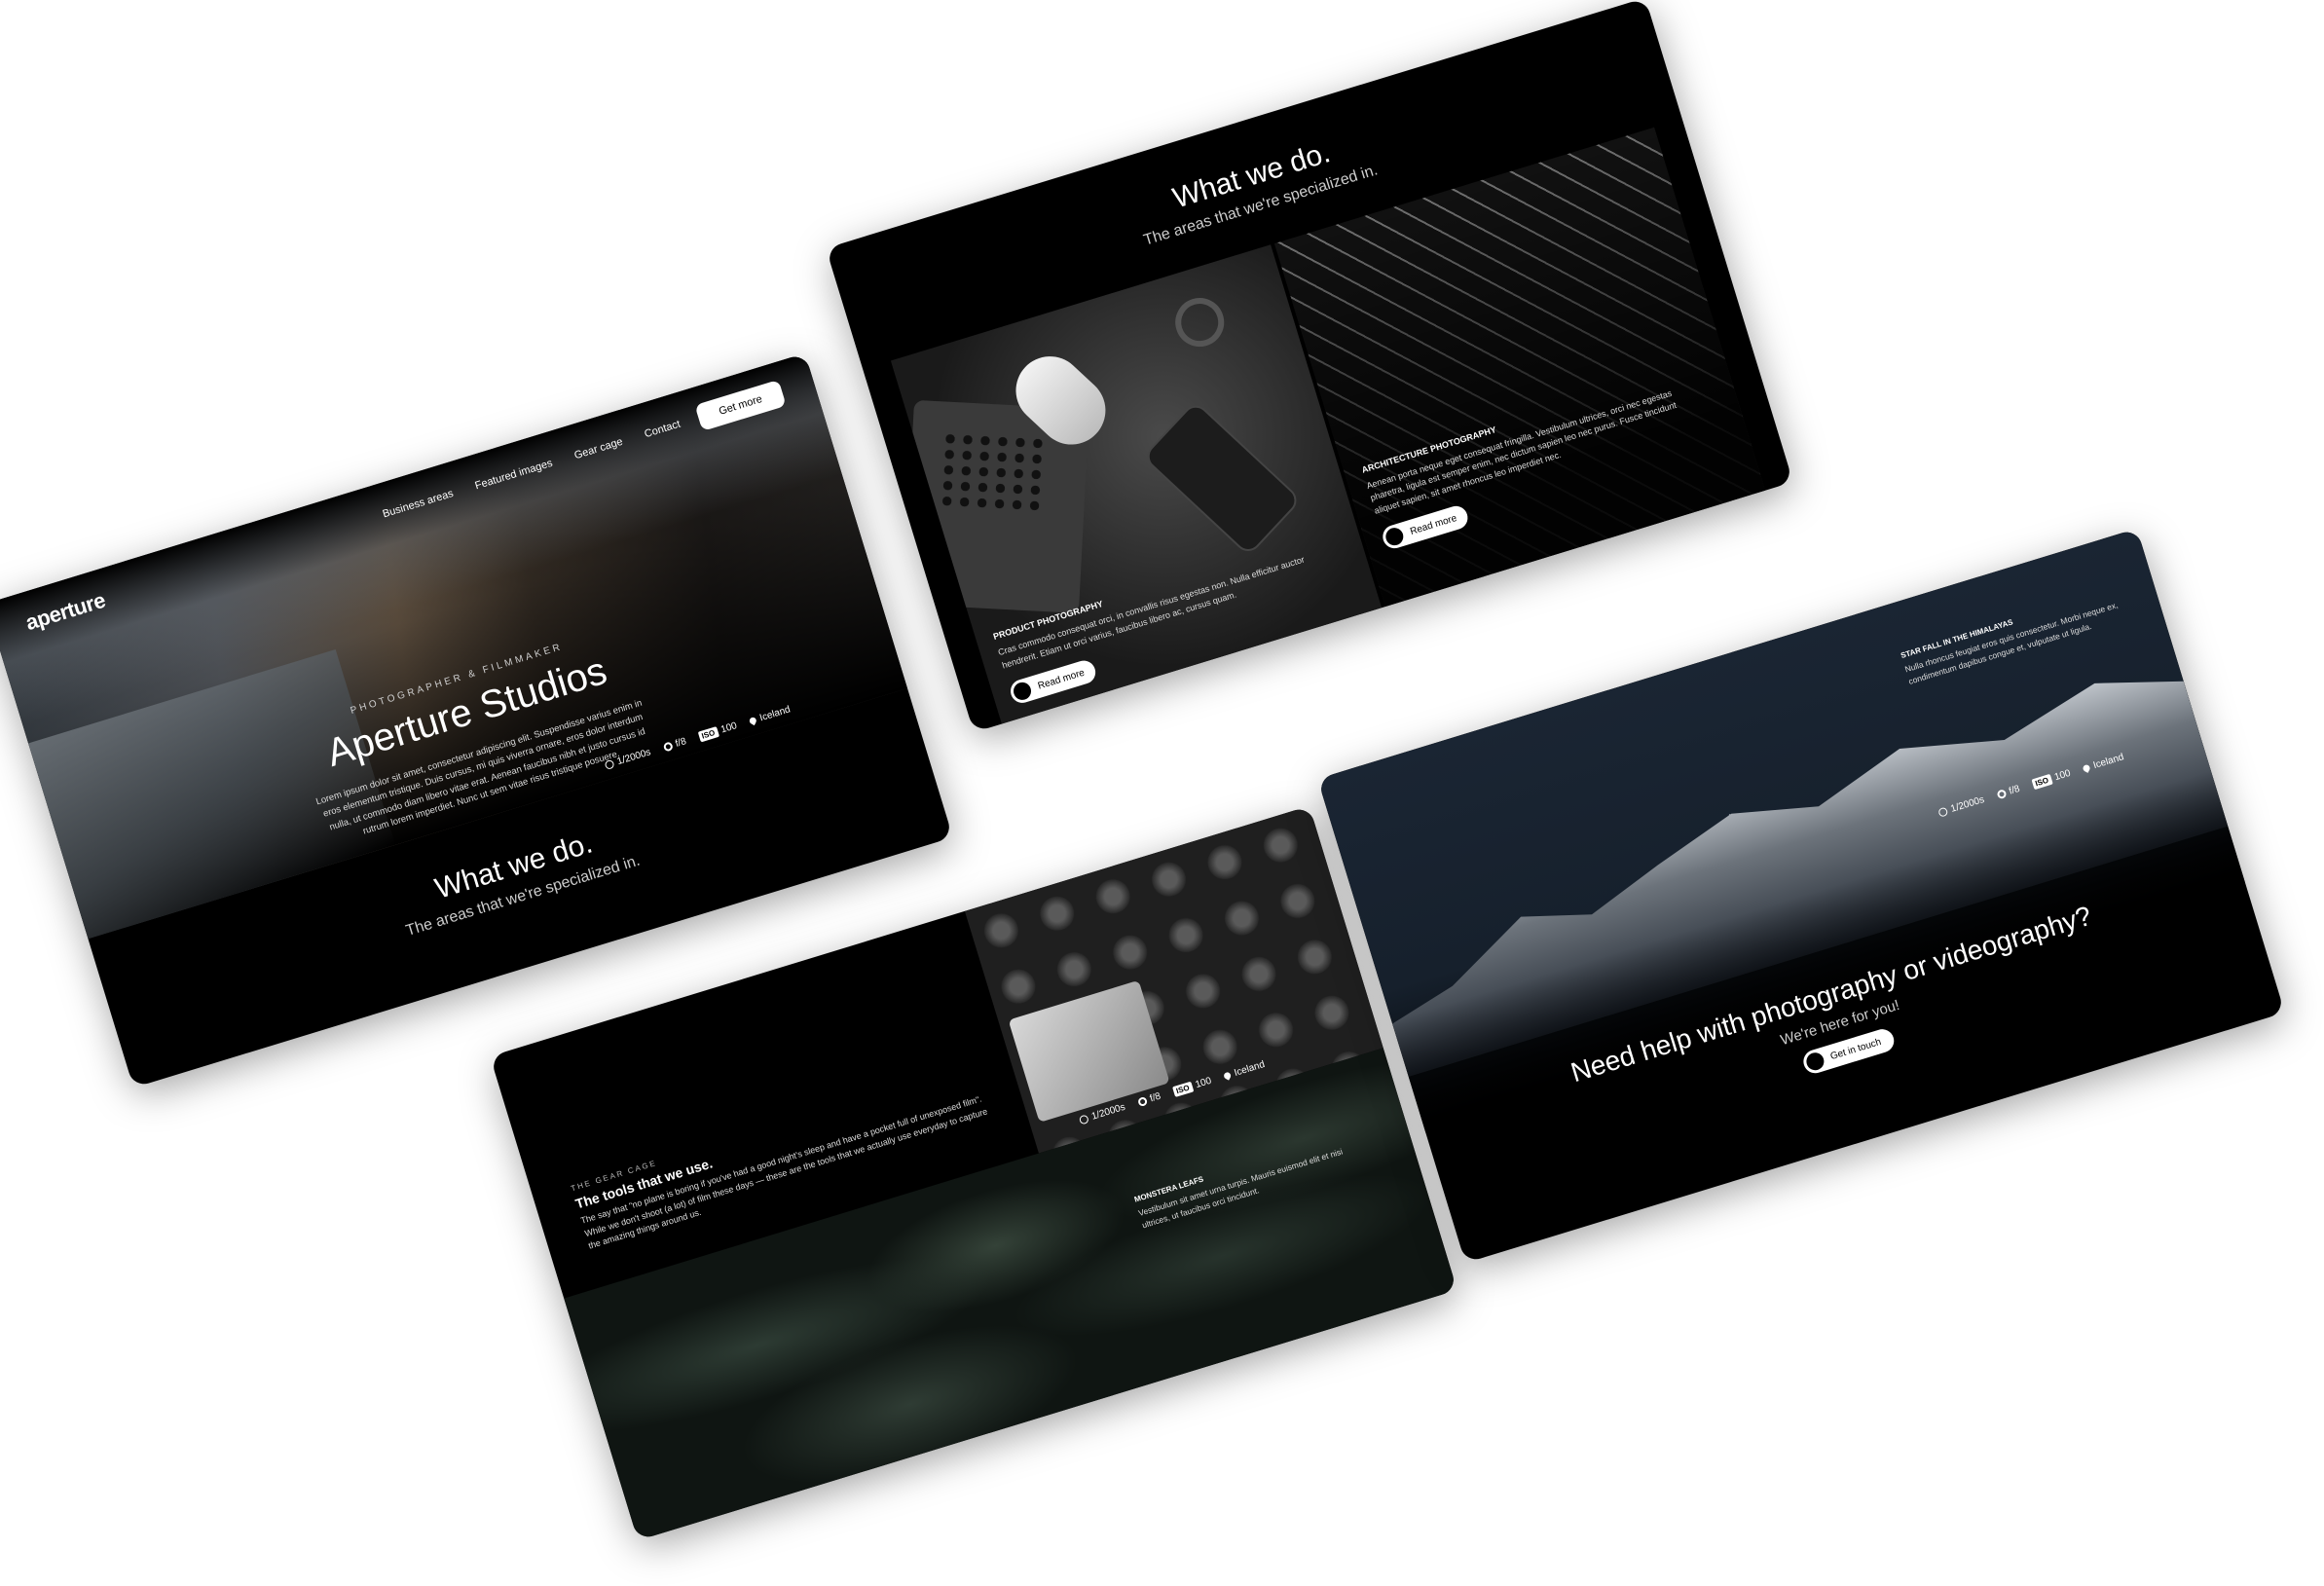 The image size is (2324, 1586). Describe the element at coordinates (1010, 1294) in the screenshot. I see `monstera-leaves-image` at that location.